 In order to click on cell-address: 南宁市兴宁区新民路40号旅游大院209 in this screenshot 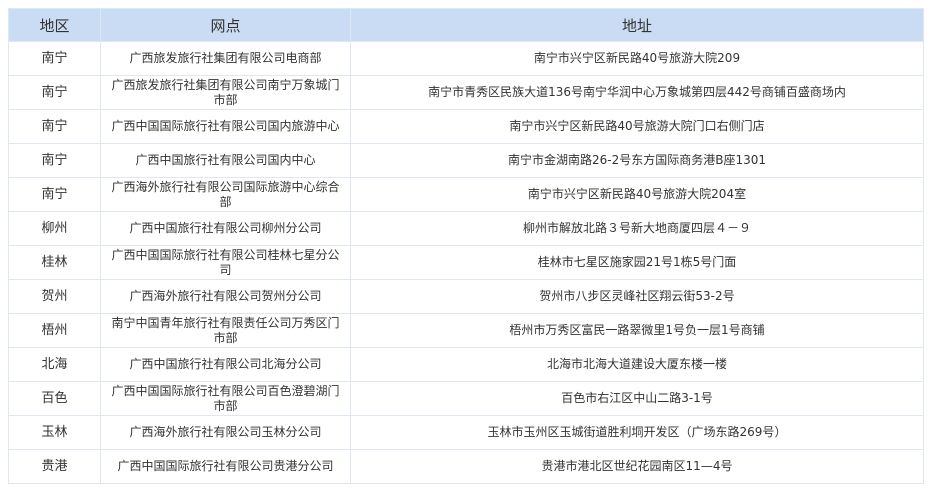, I will do `click(637, 58)`.